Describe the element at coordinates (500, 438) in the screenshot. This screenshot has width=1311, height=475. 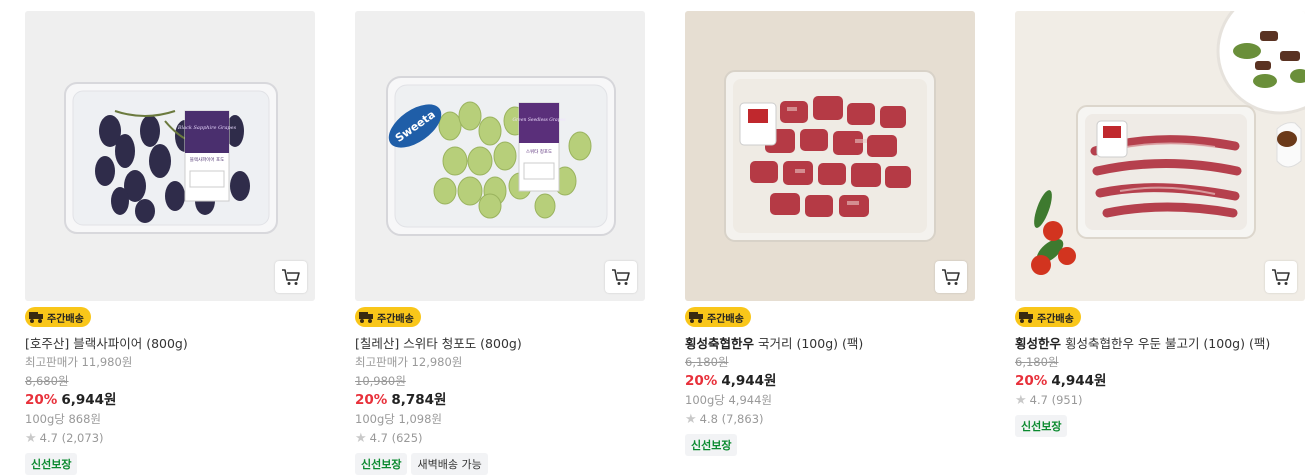
I see `rating: ★ 4.7 (625)` at that location.